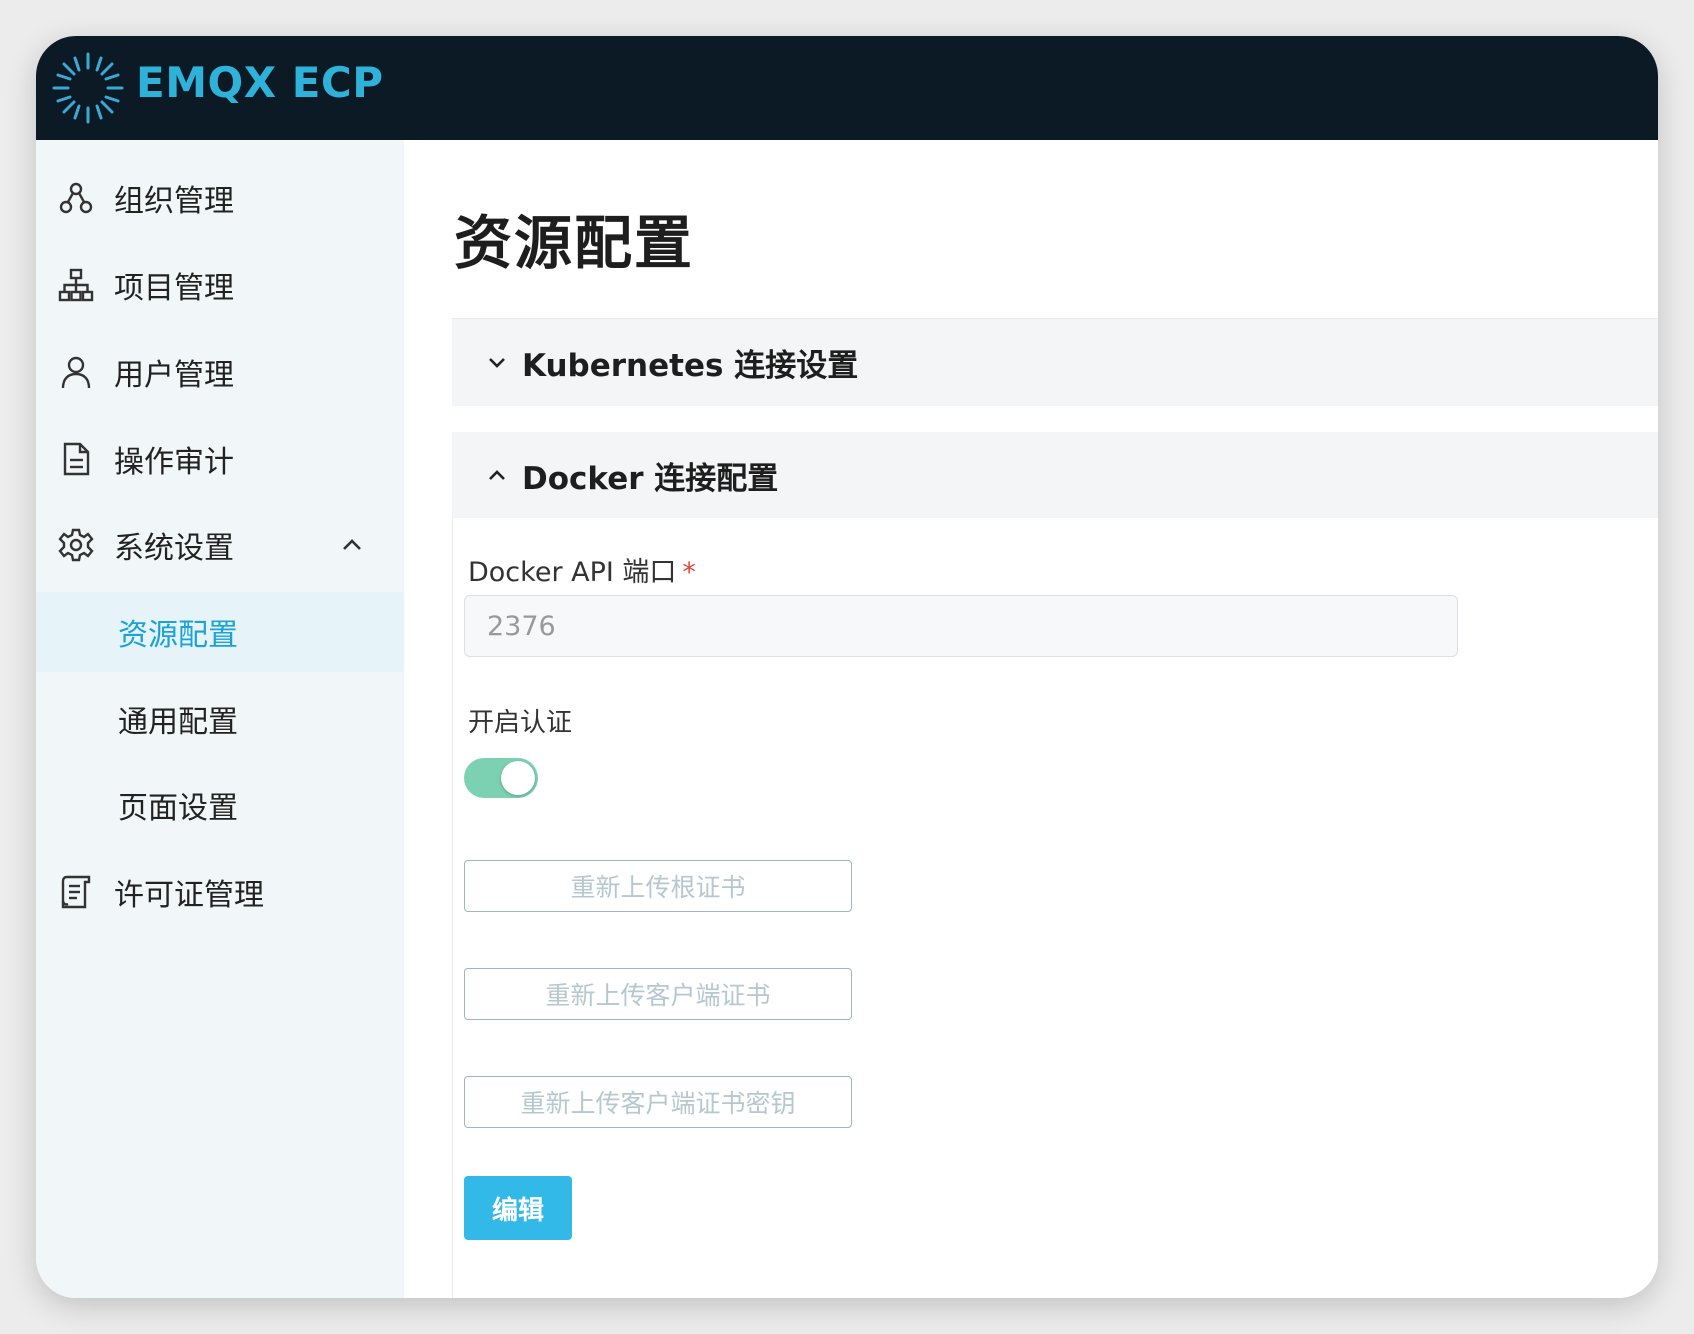  What do you see at coordinates (174, 375) in the screenshot?
I see `sidebar-item-label: 用户管理` at bounding box center [174, 375].